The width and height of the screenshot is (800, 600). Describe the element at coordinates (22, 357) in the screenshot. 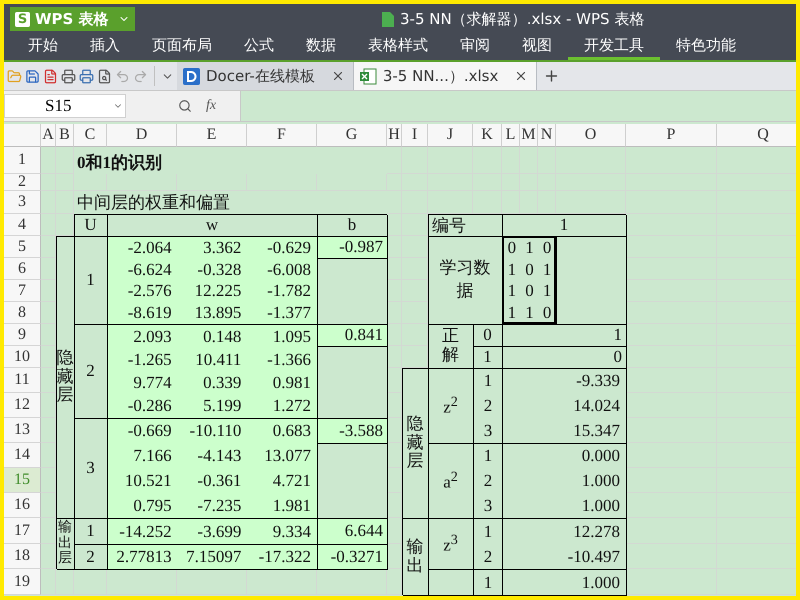

I see `row-header: 10` at that location.